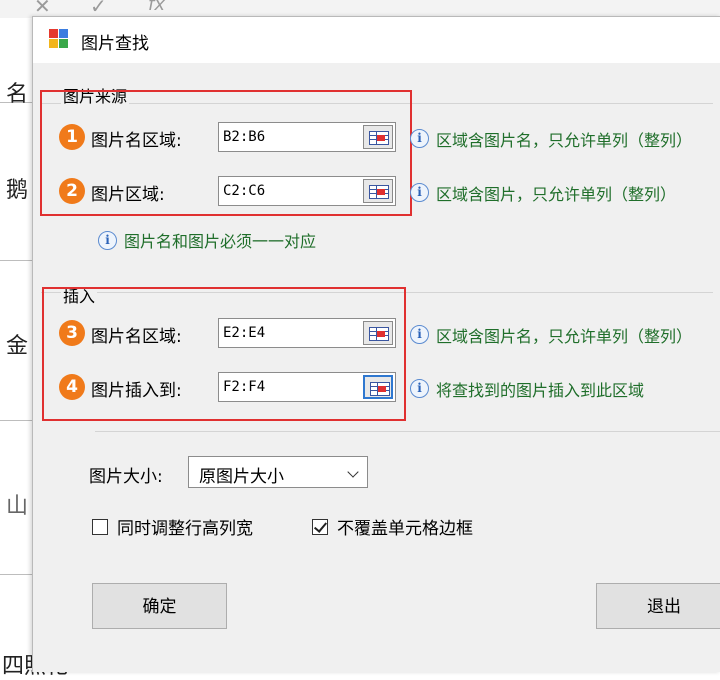  Describe the element at coordinates (376, 40) in the screenshot. I see `title-bar: 图片查找` at that location.